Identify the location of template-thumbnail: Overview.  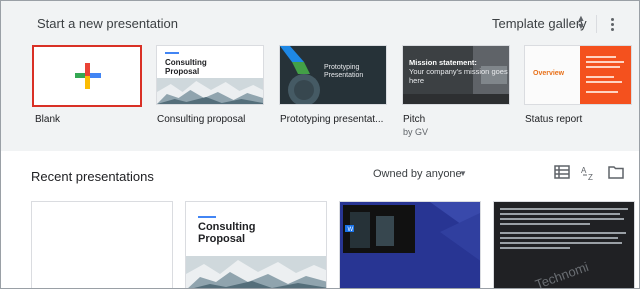
(578, 75).